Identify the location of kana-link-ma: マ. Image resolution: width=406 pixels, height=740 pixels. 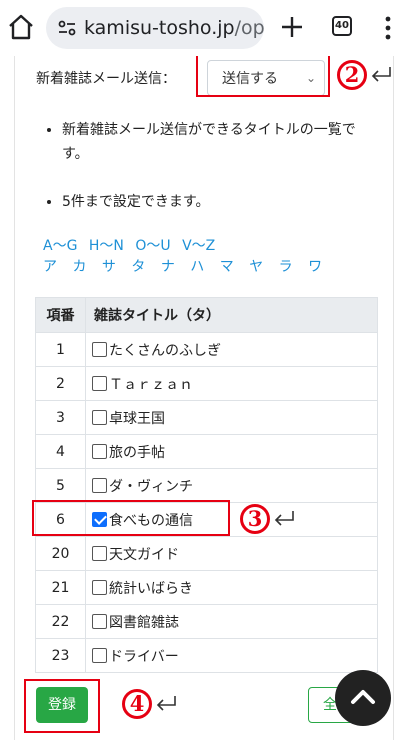
(227, 267).